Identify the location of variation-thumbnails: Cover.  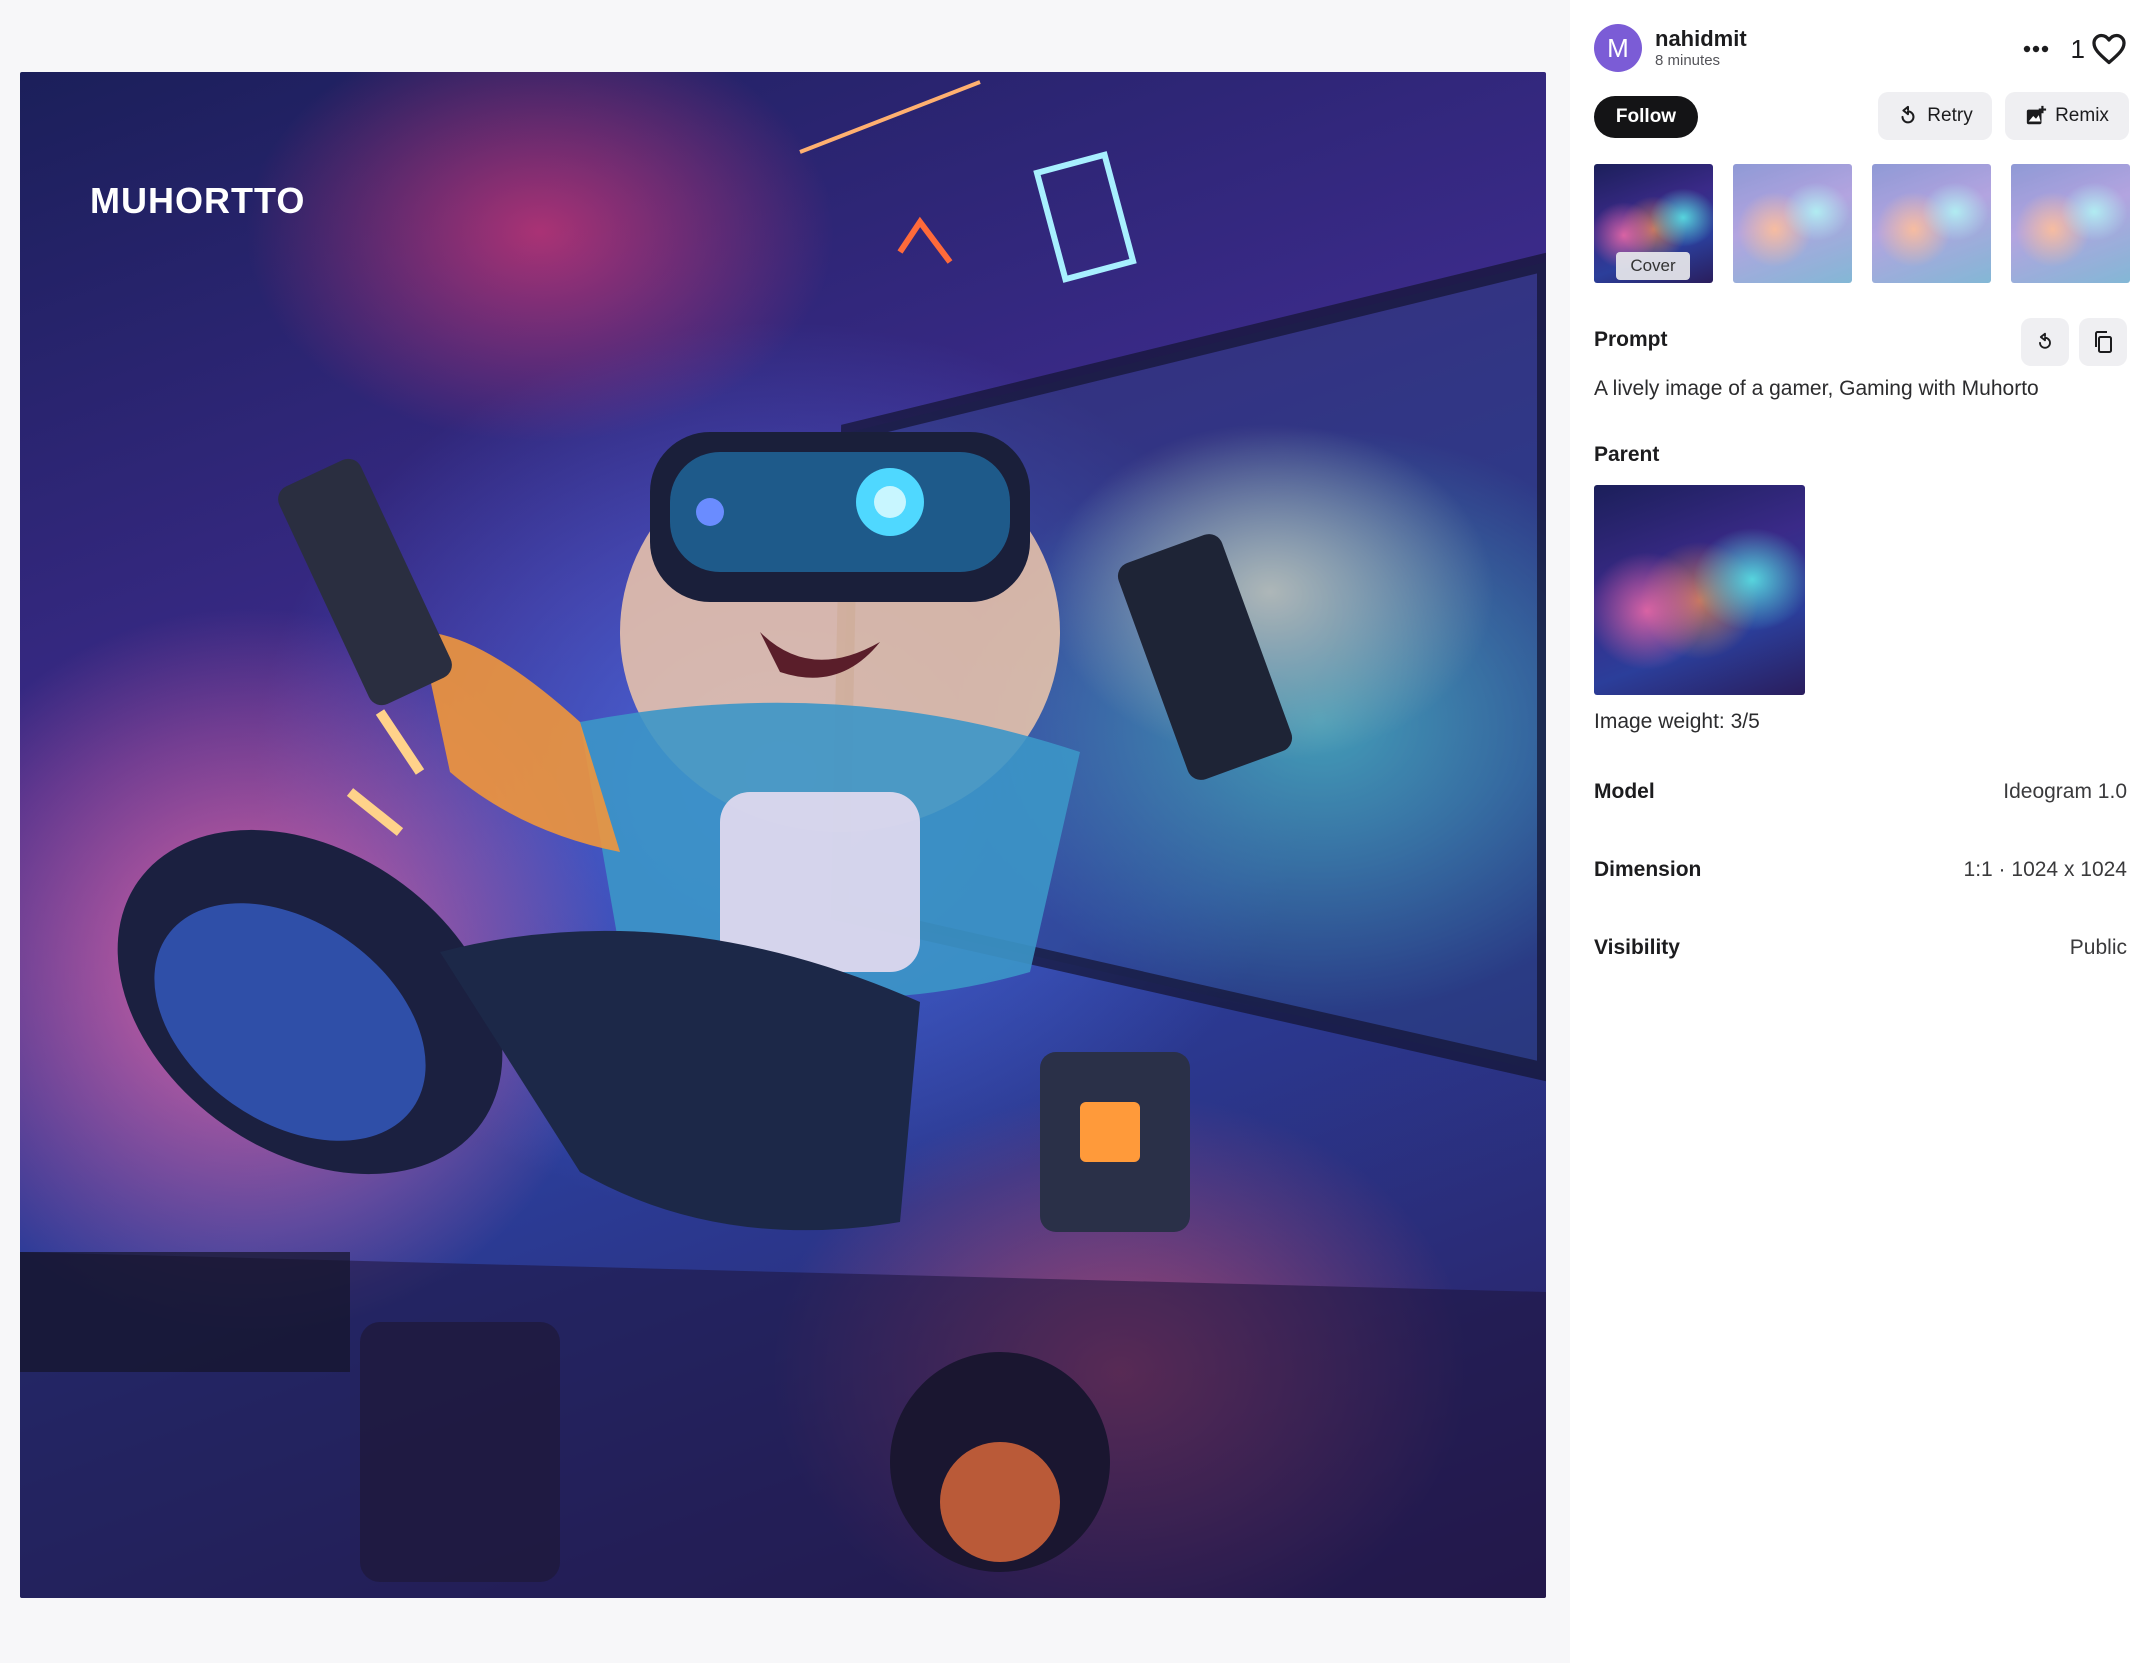
(1862, 223).